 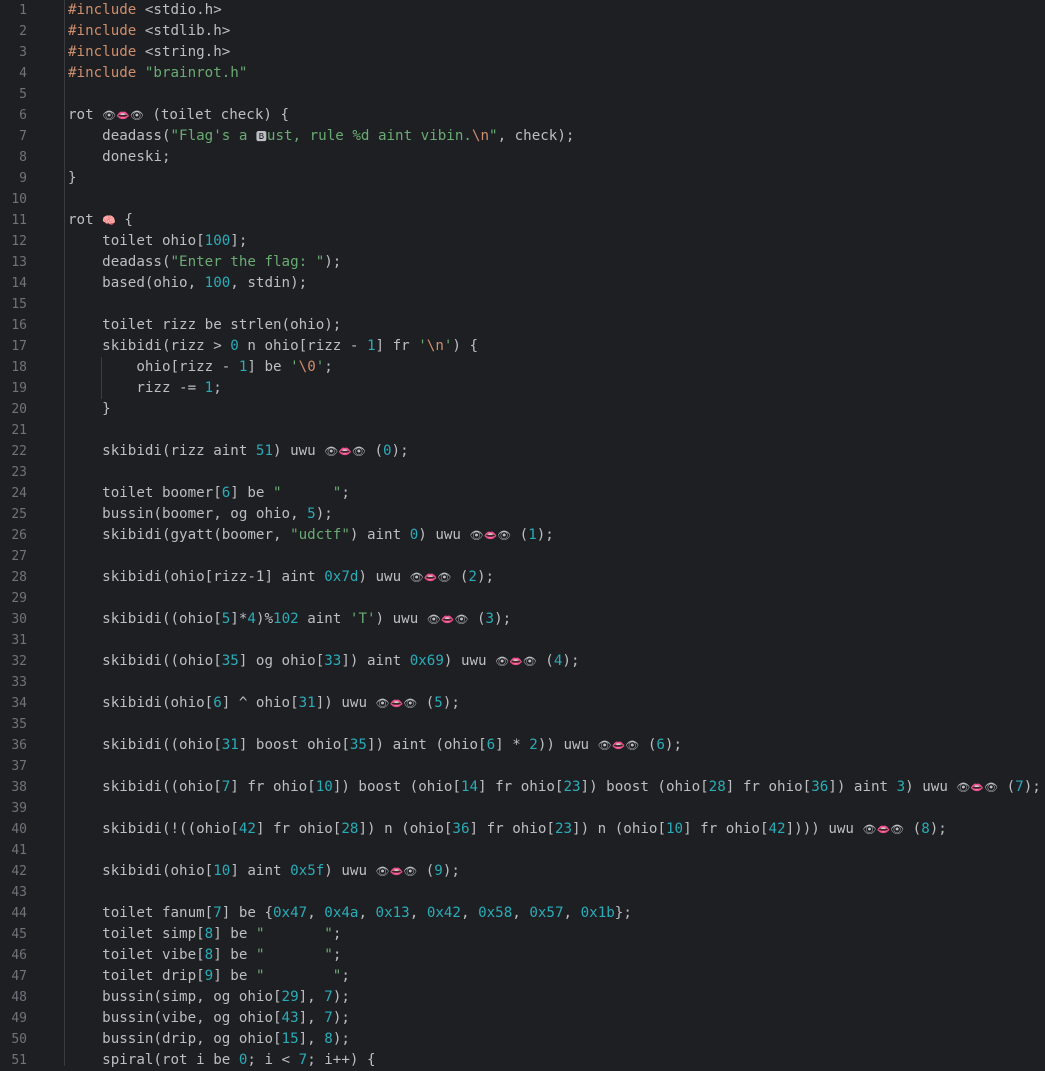 I want to click on number-token: 10, so click(x=675, y=829).